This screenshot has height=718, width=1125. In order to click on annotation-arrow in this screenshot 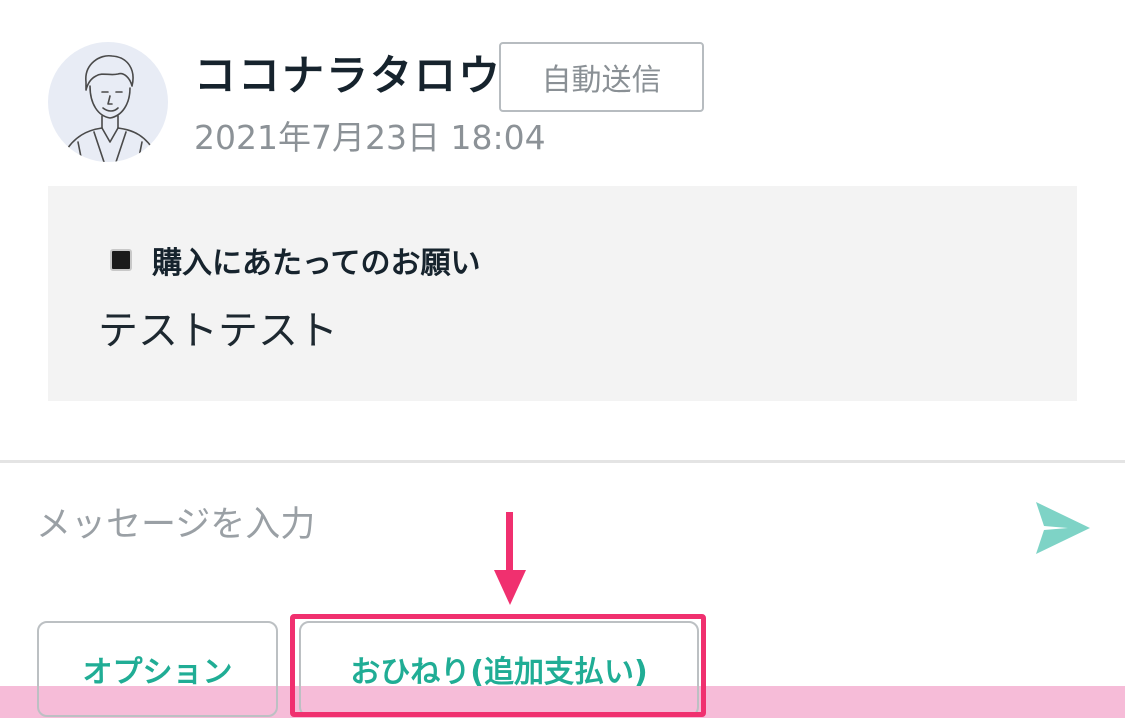, I will do `click(510, 559)`.